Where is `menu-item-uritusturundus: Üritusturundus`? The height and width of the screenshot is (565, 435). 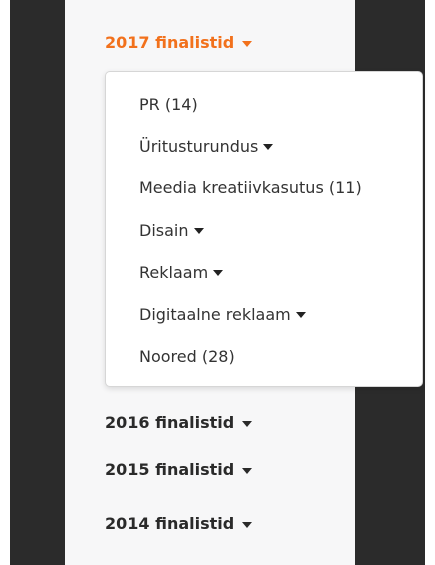
menu-item-uritusturundus: Üritusturundus is located at coordinates (206, 146).